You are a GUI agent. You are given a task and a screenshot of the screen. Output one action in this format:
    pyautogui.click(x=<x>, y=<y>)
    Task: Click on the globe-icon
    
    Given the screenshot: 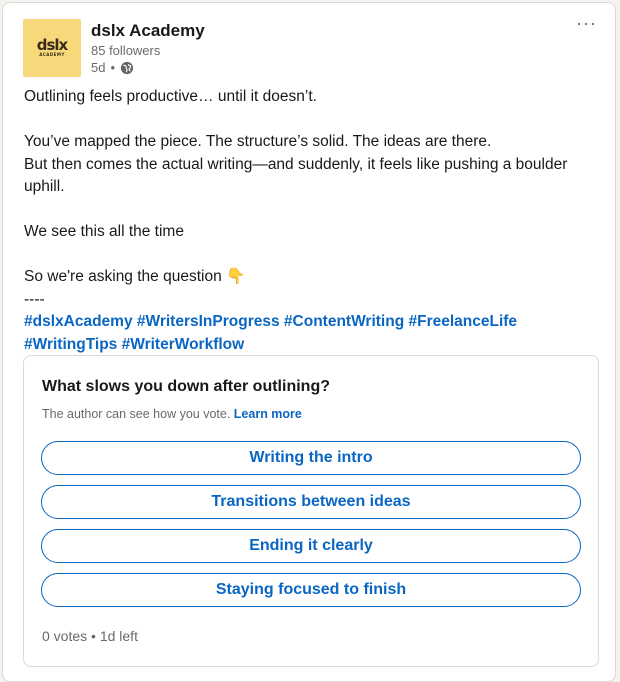 What is the action you would take?
    pyautogui.click(x=127, y=68)
    